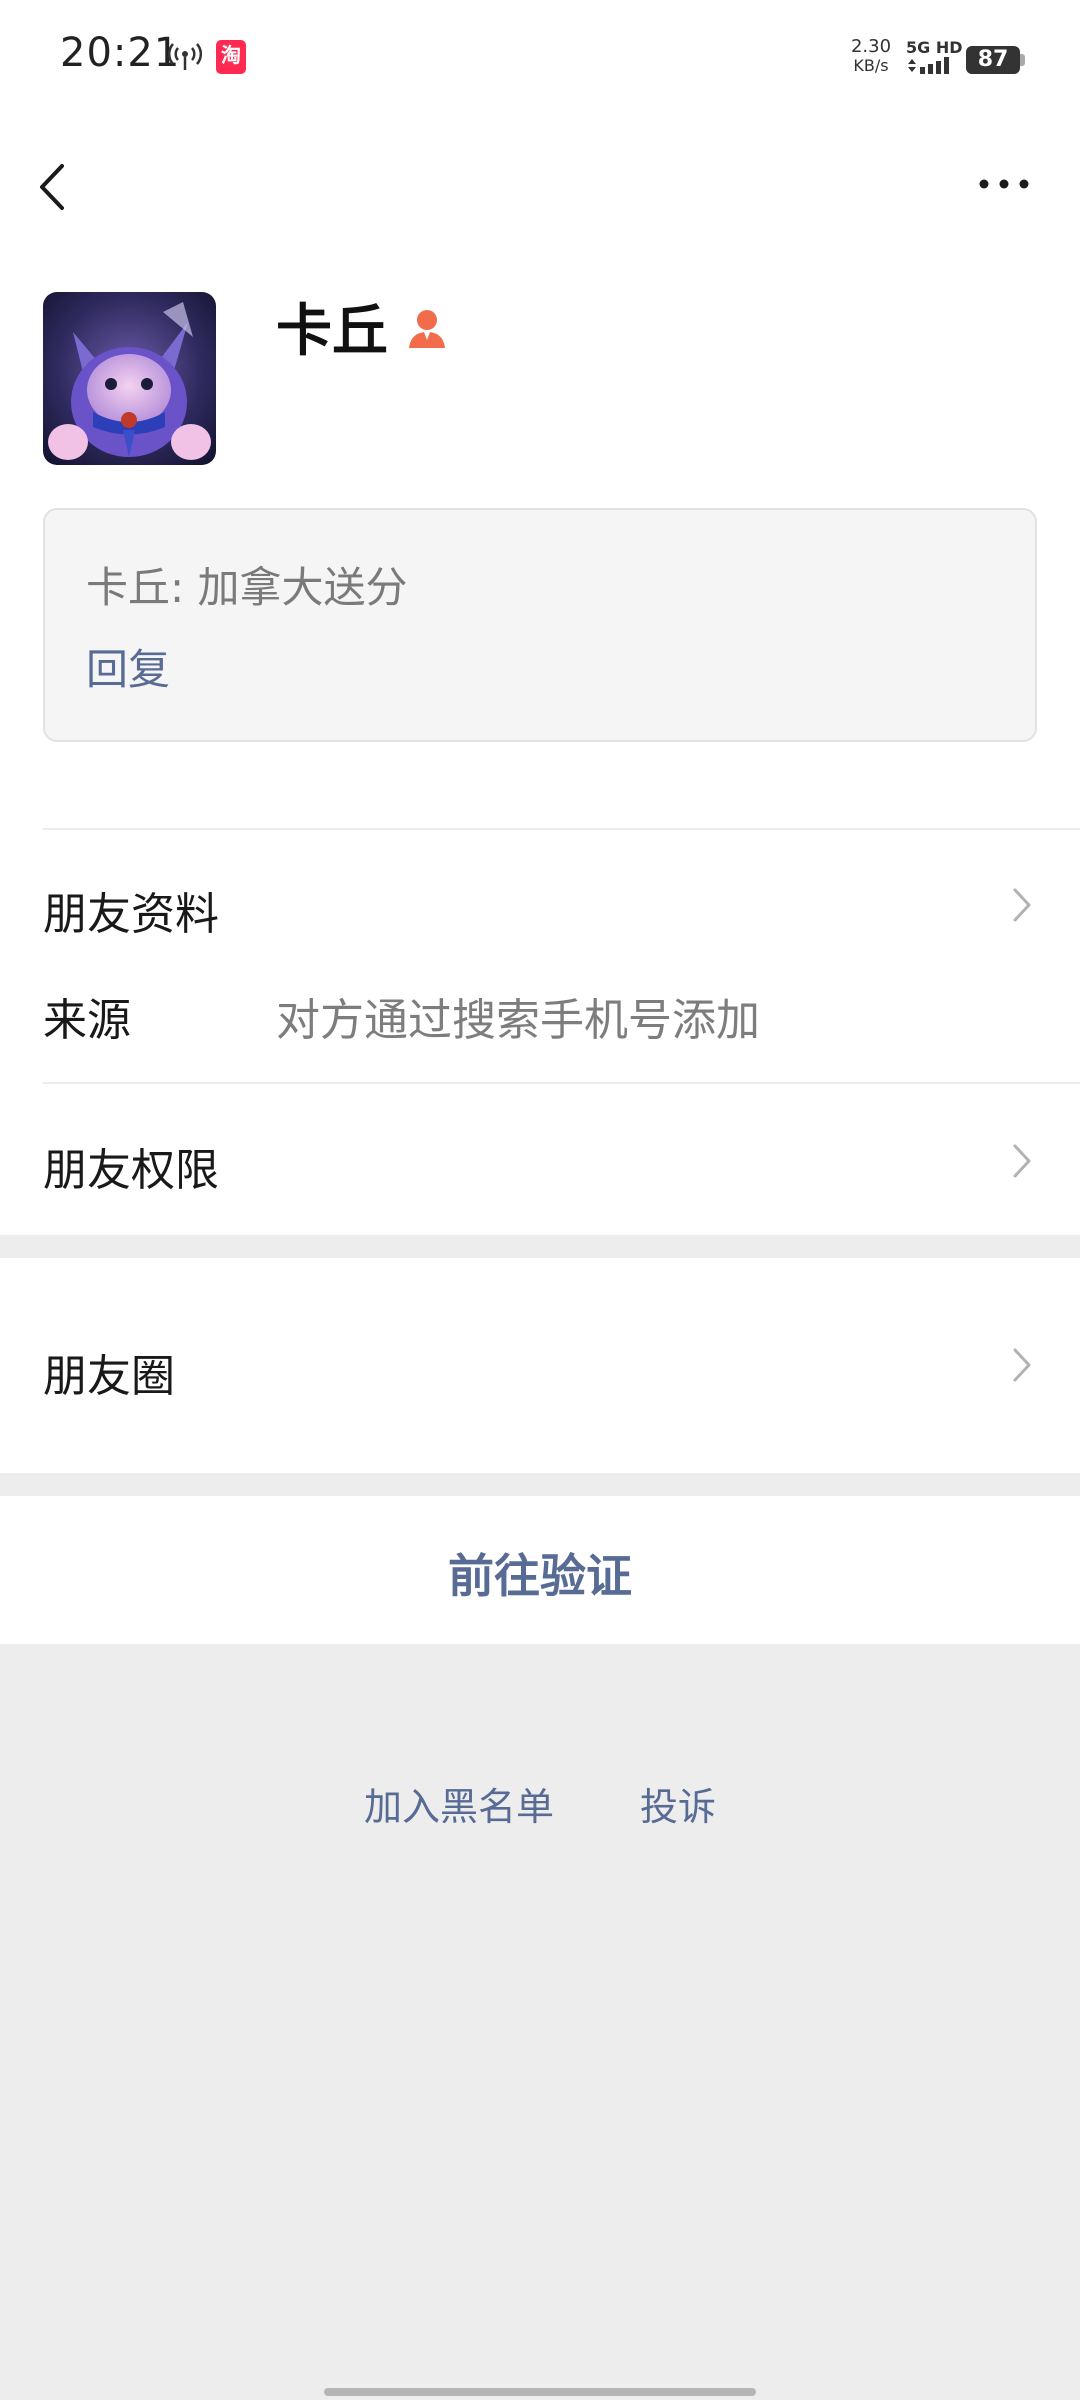  I want to click on more-icon, so click(1004, 184).